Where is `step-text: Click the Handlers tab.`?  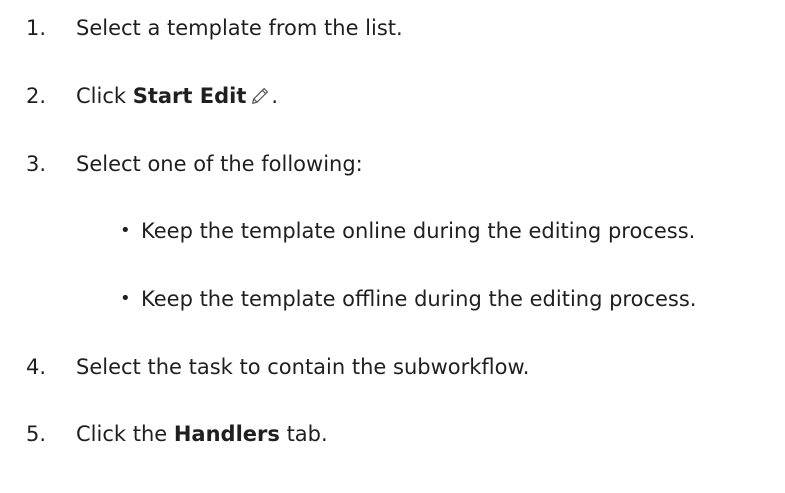 step-text: Click the Handlers tab. is located at coordinates (202, 434).